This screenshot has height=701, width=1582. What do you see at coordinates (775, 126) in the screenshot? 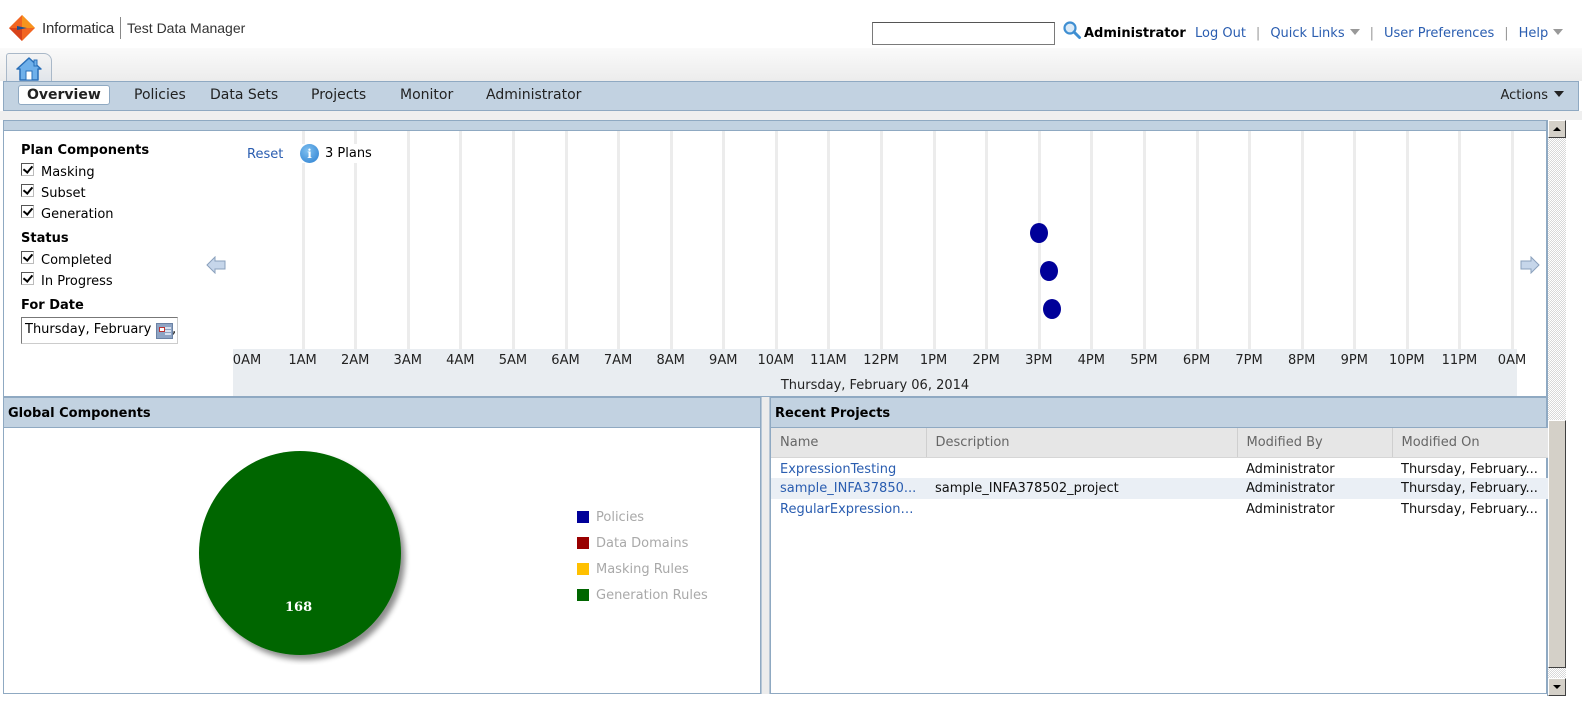
I see `timeline-panel-header` at bounding box center [775, 126].